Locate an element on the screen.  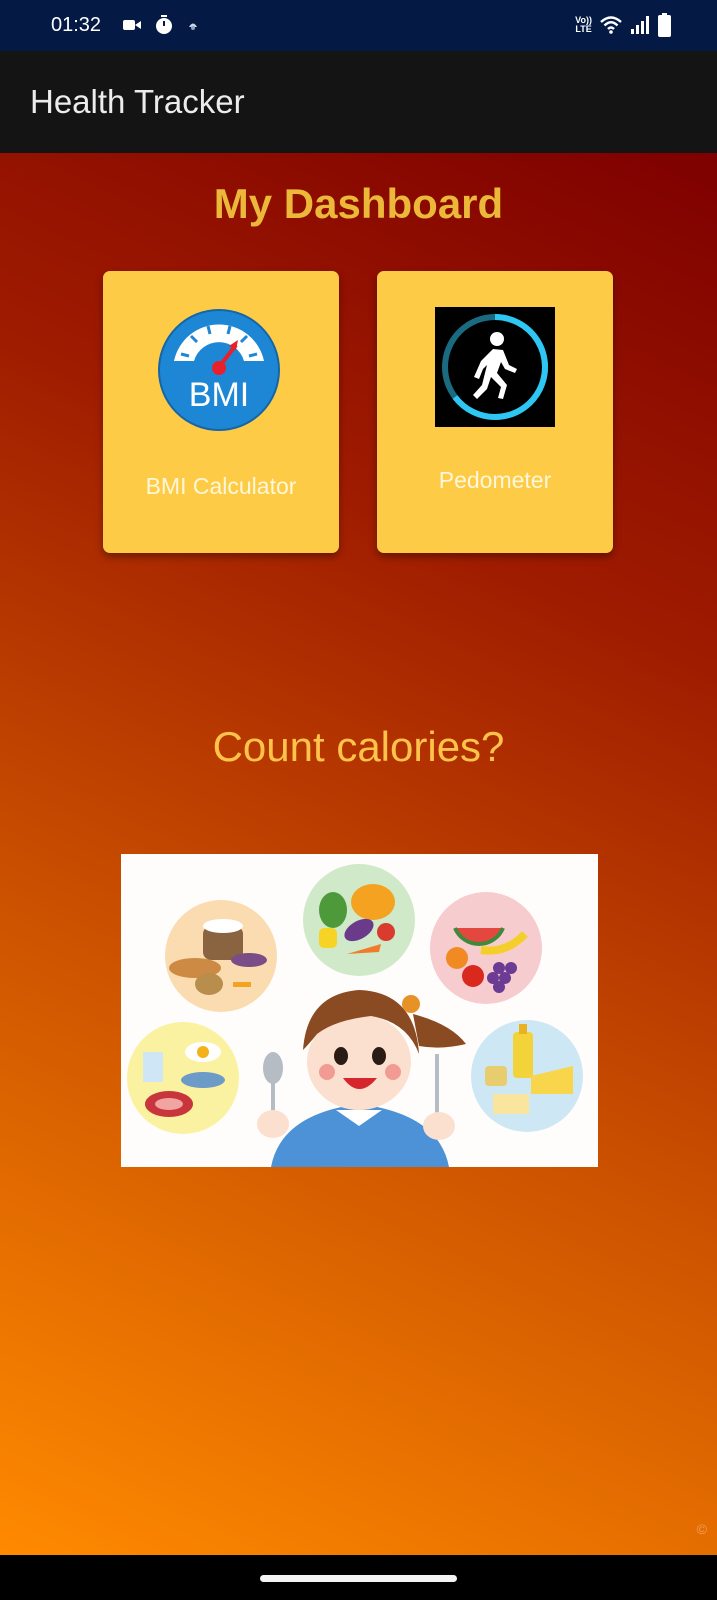
status-icons-right: Vo)) LTE is located at coordinates (623, 25).